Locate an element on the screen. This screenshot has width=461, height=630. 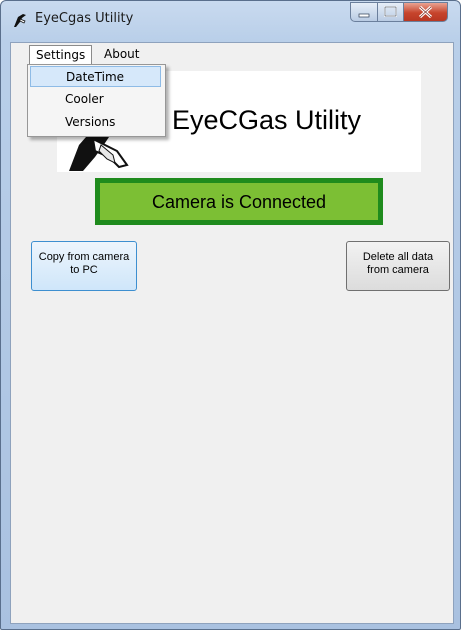
minimize-button is located at coordinates (364, 12).